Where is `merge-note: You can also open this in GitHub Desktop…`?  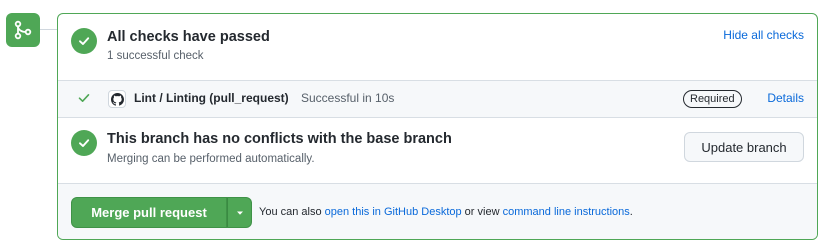
merge-note: You can also open this in GitHub Desktop… is located at coordinates (446, 212).